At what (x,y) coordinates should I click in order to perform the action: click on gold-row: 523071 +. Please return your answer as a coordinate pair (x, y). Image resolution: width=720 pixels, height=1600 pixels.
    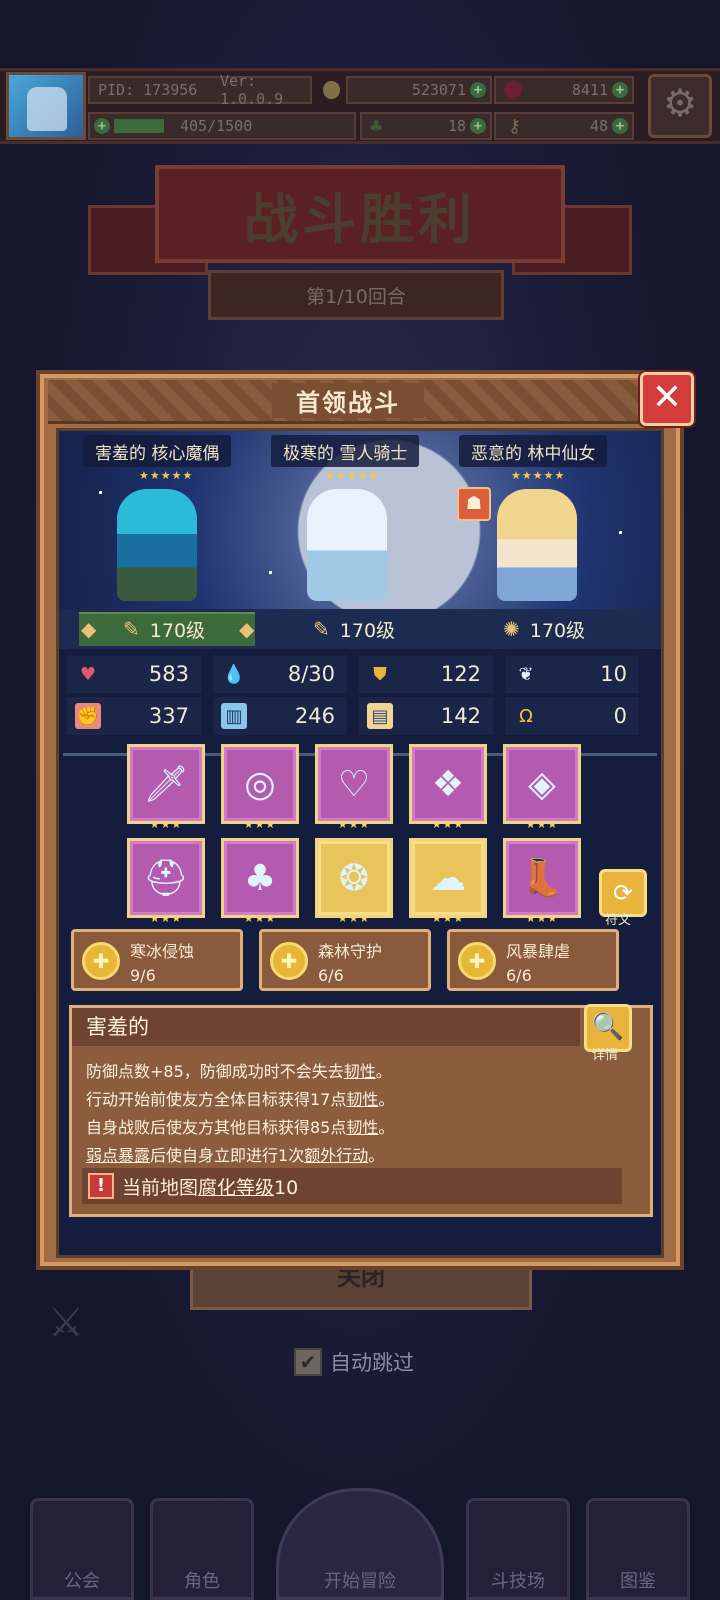
    Looking at the image, I should click on (419, 90).